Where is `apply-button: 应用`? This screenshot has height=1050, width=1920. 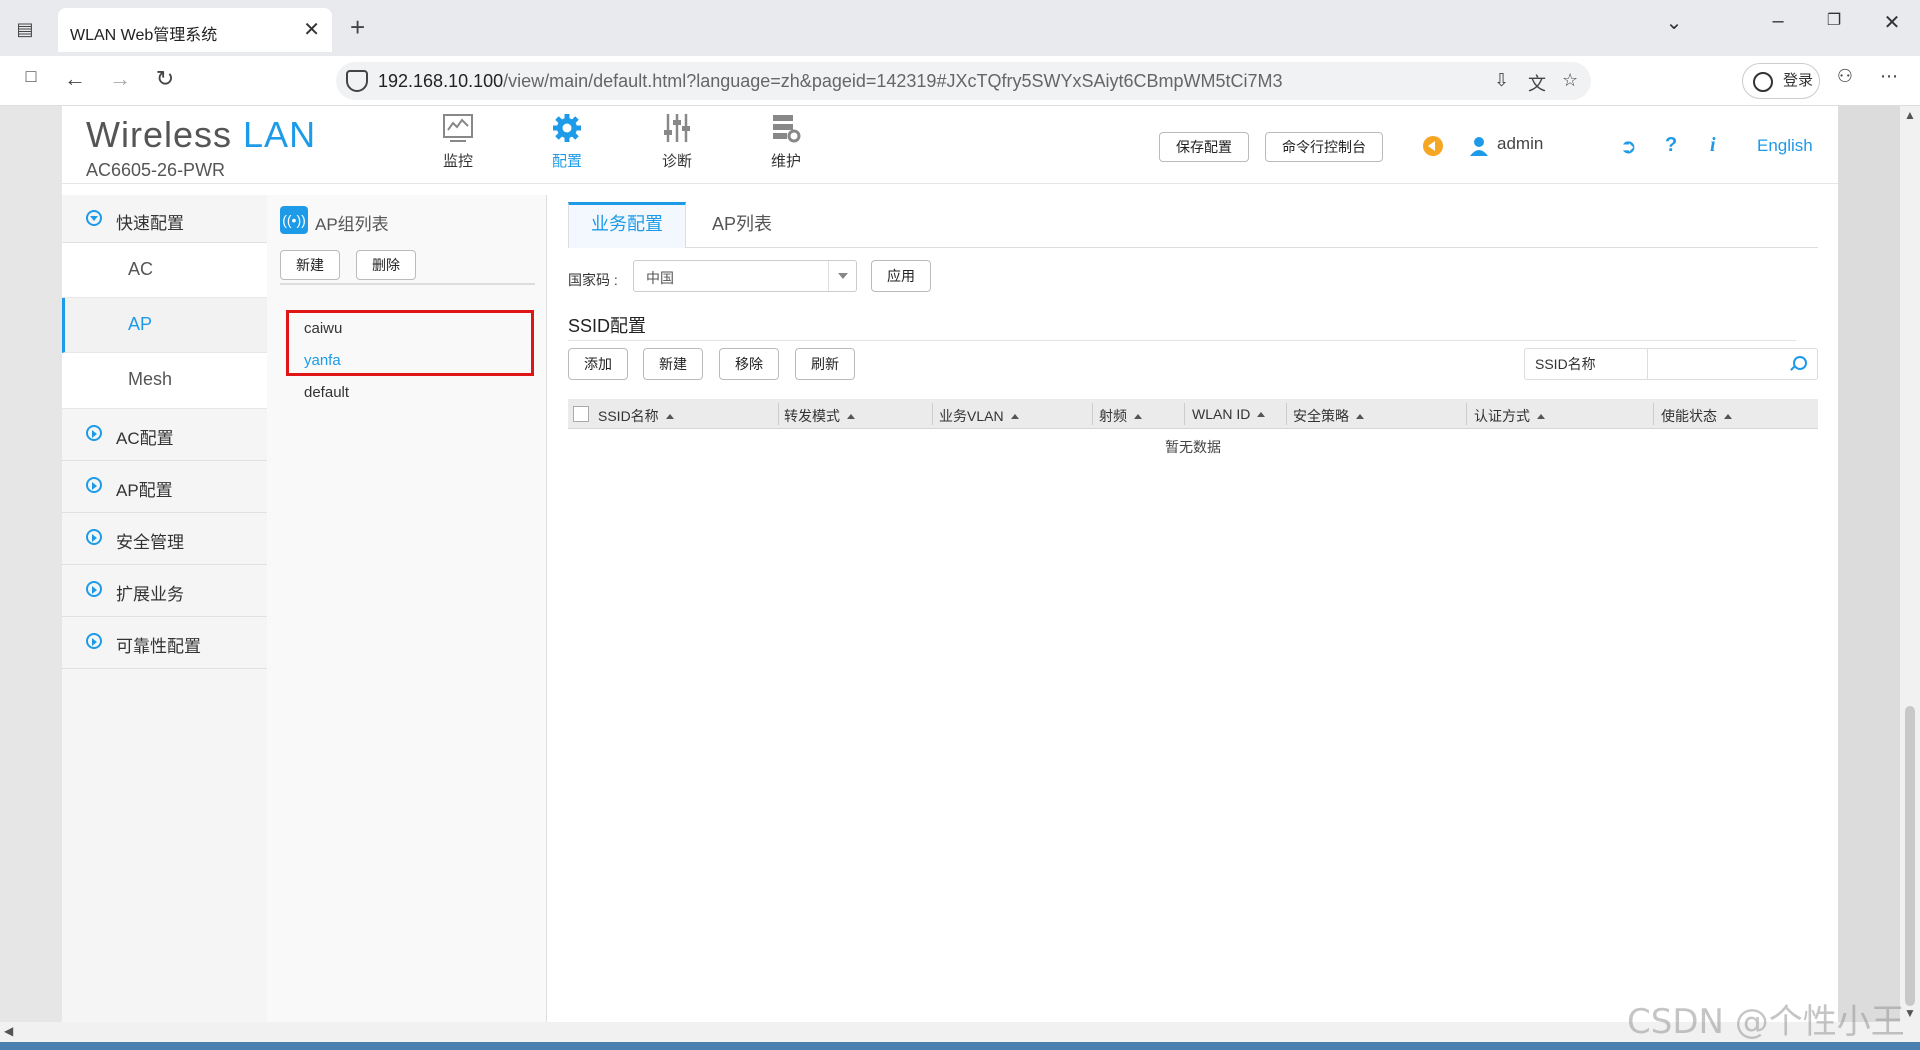 apply-button: 应用 is located at coordinates (901, 276).